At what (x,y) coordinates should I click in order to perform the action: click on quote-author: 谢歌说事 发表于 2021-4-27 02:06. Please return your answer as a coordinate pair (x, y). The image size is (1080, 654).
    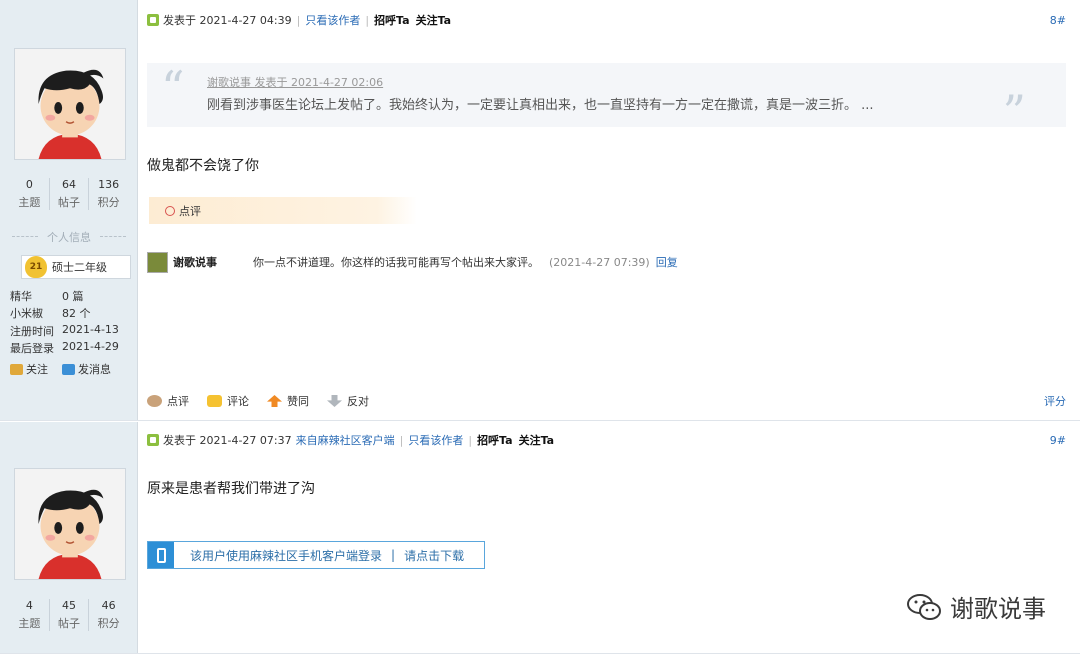
    Looking at the image, I should click on (295, 82).